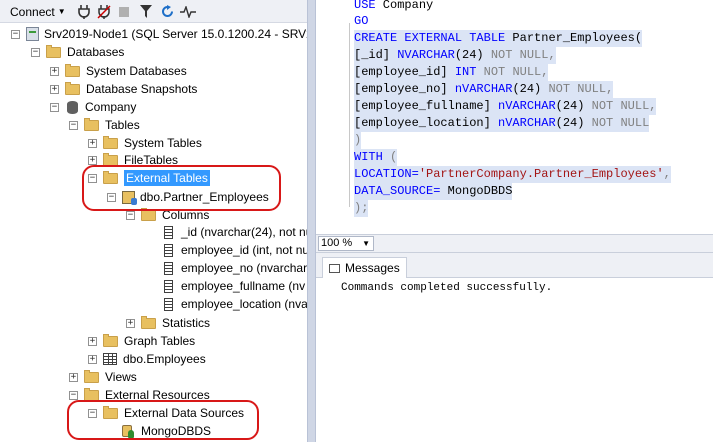 The image size is (713, 442). I want to click on panel-splitter, so click(311, 221).